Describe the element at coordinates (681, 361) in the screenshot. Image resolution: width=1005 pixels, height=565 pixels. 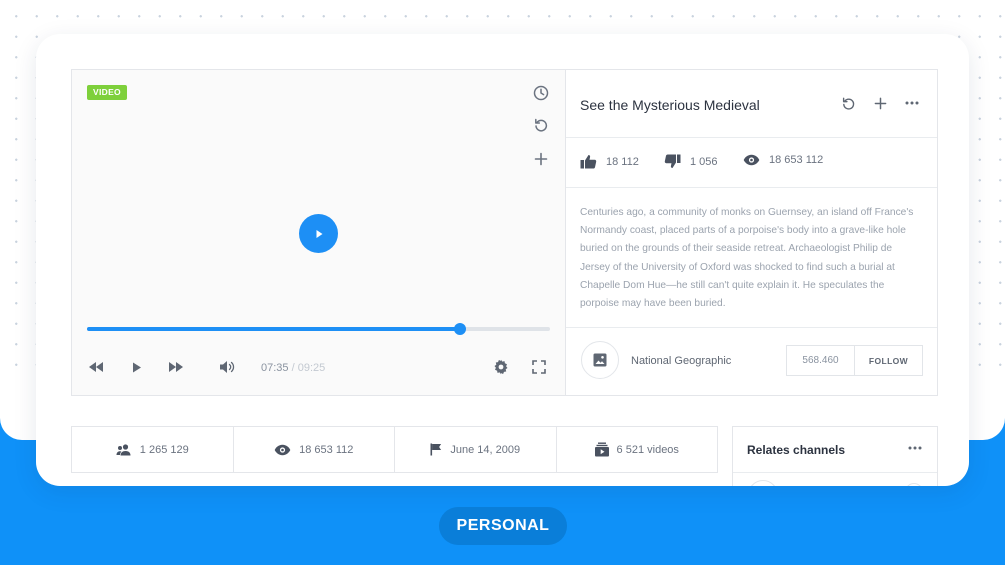
I see `channel-name: National Geographic` at that location.